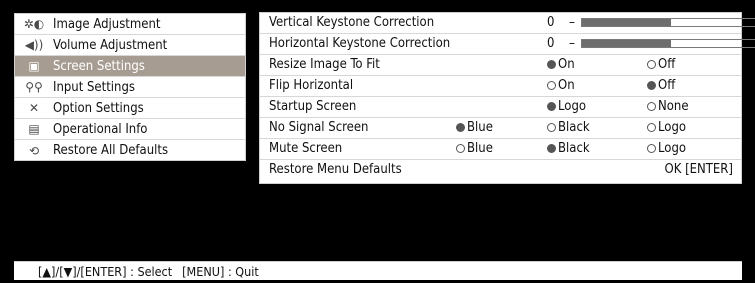  I want to click on no-signal-blue-radio: Blue, so click(474, 127).